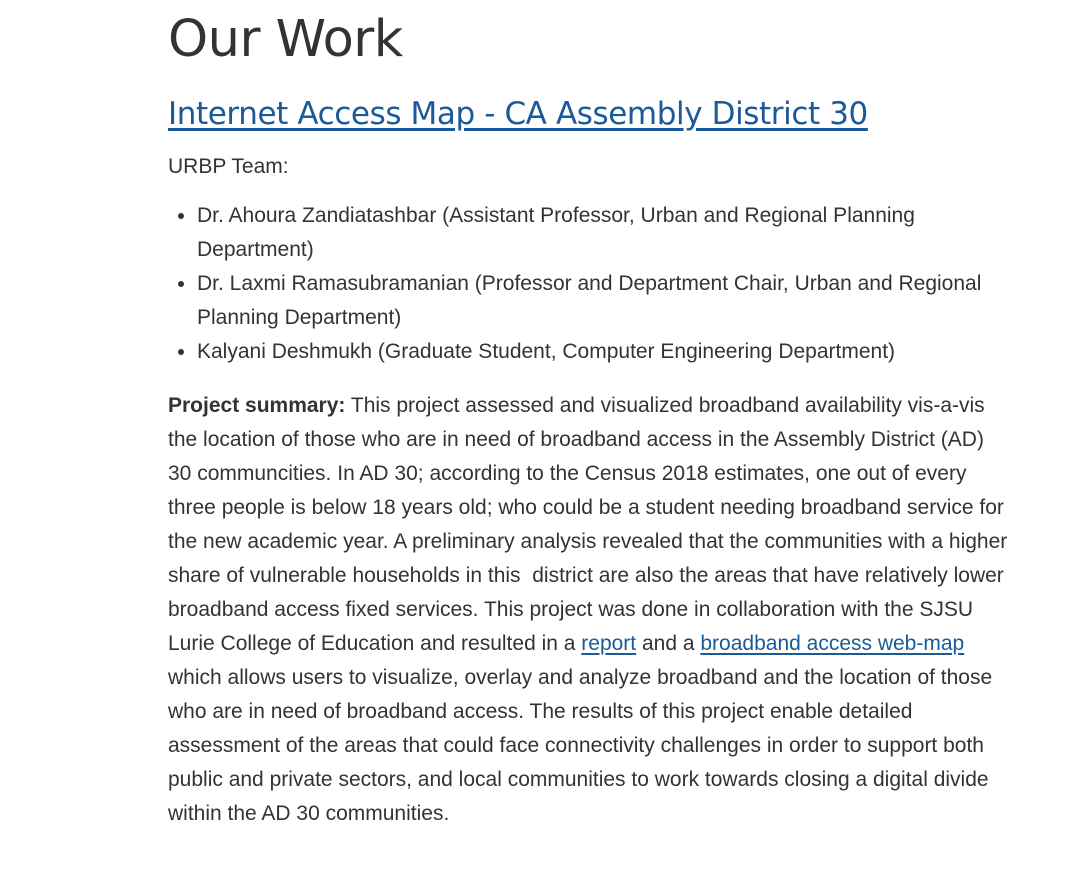 Image resolution: width=1083 pixels, height=885 pixels. What do you see at coordinates (608, 643) in the screenshot?
I see `report-link: report` at bounding box center [608, 643].